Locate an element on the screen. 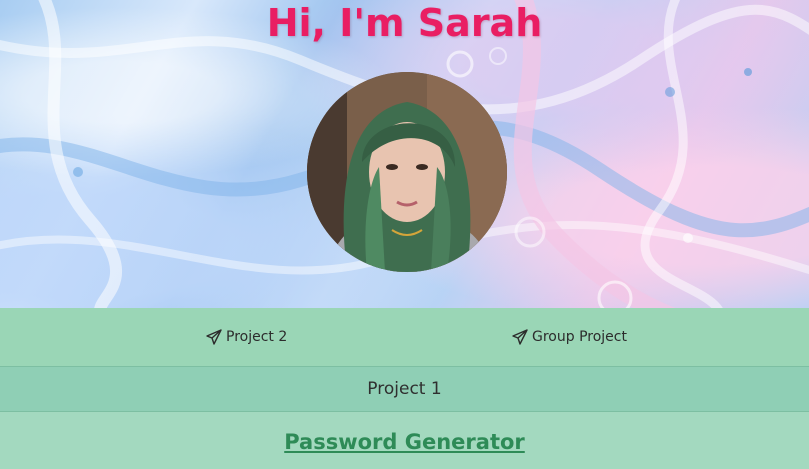 The width and height of the screenshot is (809, 469). section-title: Project 1 is located at coordinates (404, 389).